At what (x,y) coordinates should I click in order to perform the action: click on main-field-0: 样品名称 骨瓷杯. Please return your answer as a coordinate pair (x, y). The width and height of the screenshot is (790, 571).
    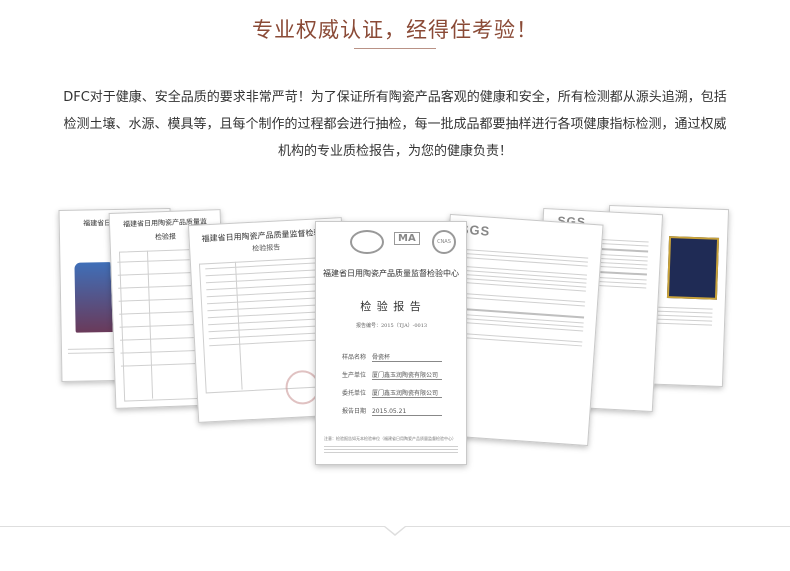
    Looking at the image, I should click on (392, 357).